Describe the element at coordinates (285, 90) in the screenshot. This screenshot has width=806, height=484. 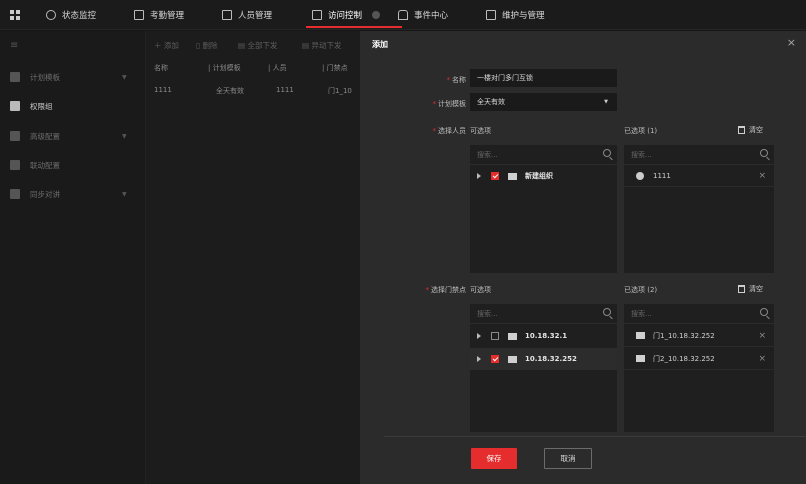
I see `cell-person: 1111` at that location.